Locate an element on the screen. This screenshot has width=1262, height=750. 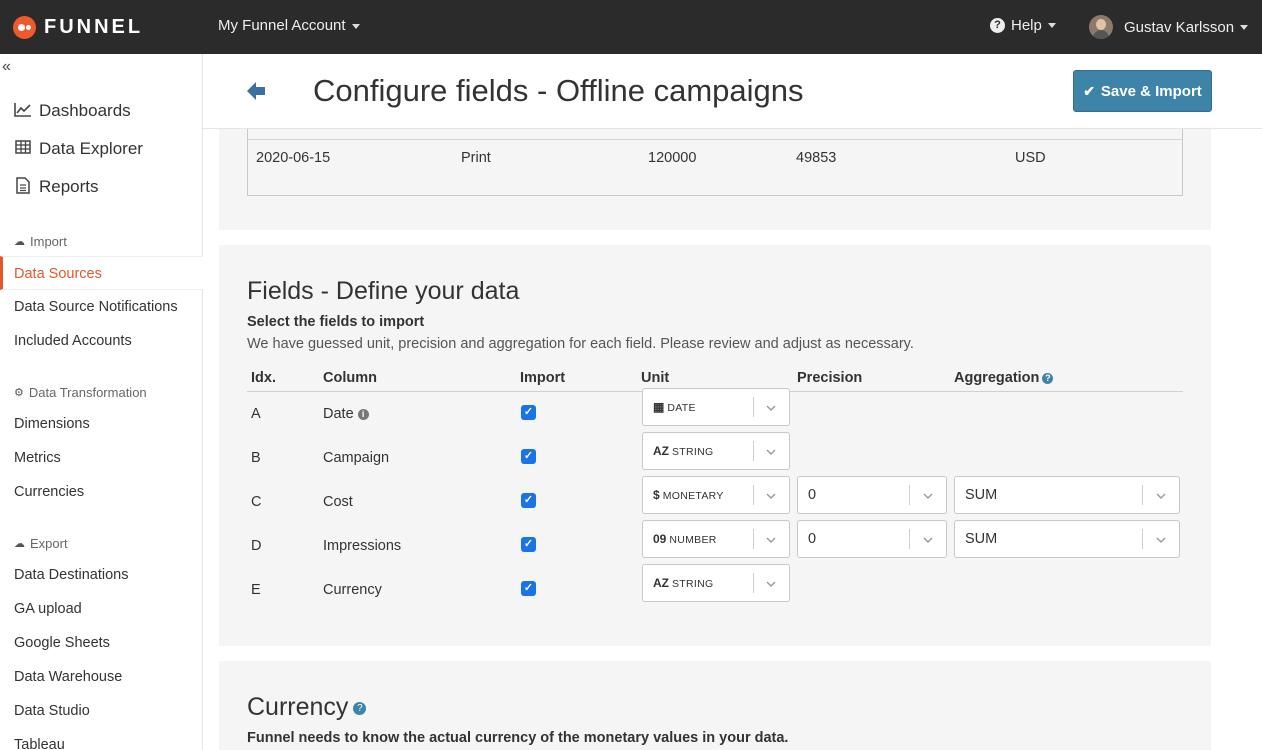
field-column-label: Cost is located at coordinates (338, 502).